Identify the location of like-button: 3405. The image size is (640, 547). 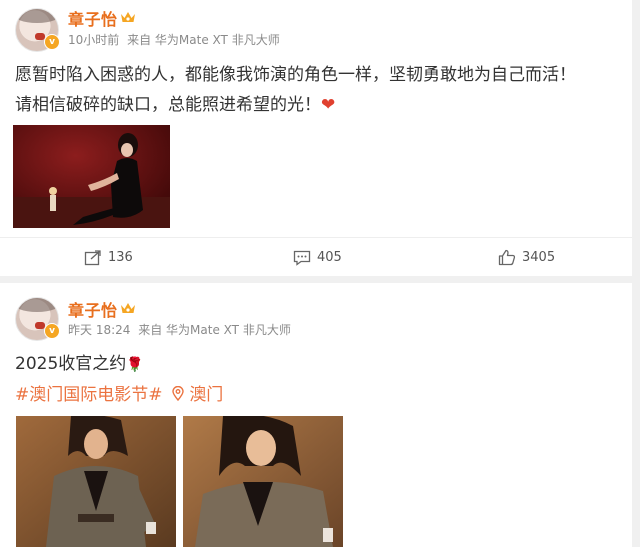
(526, 257).